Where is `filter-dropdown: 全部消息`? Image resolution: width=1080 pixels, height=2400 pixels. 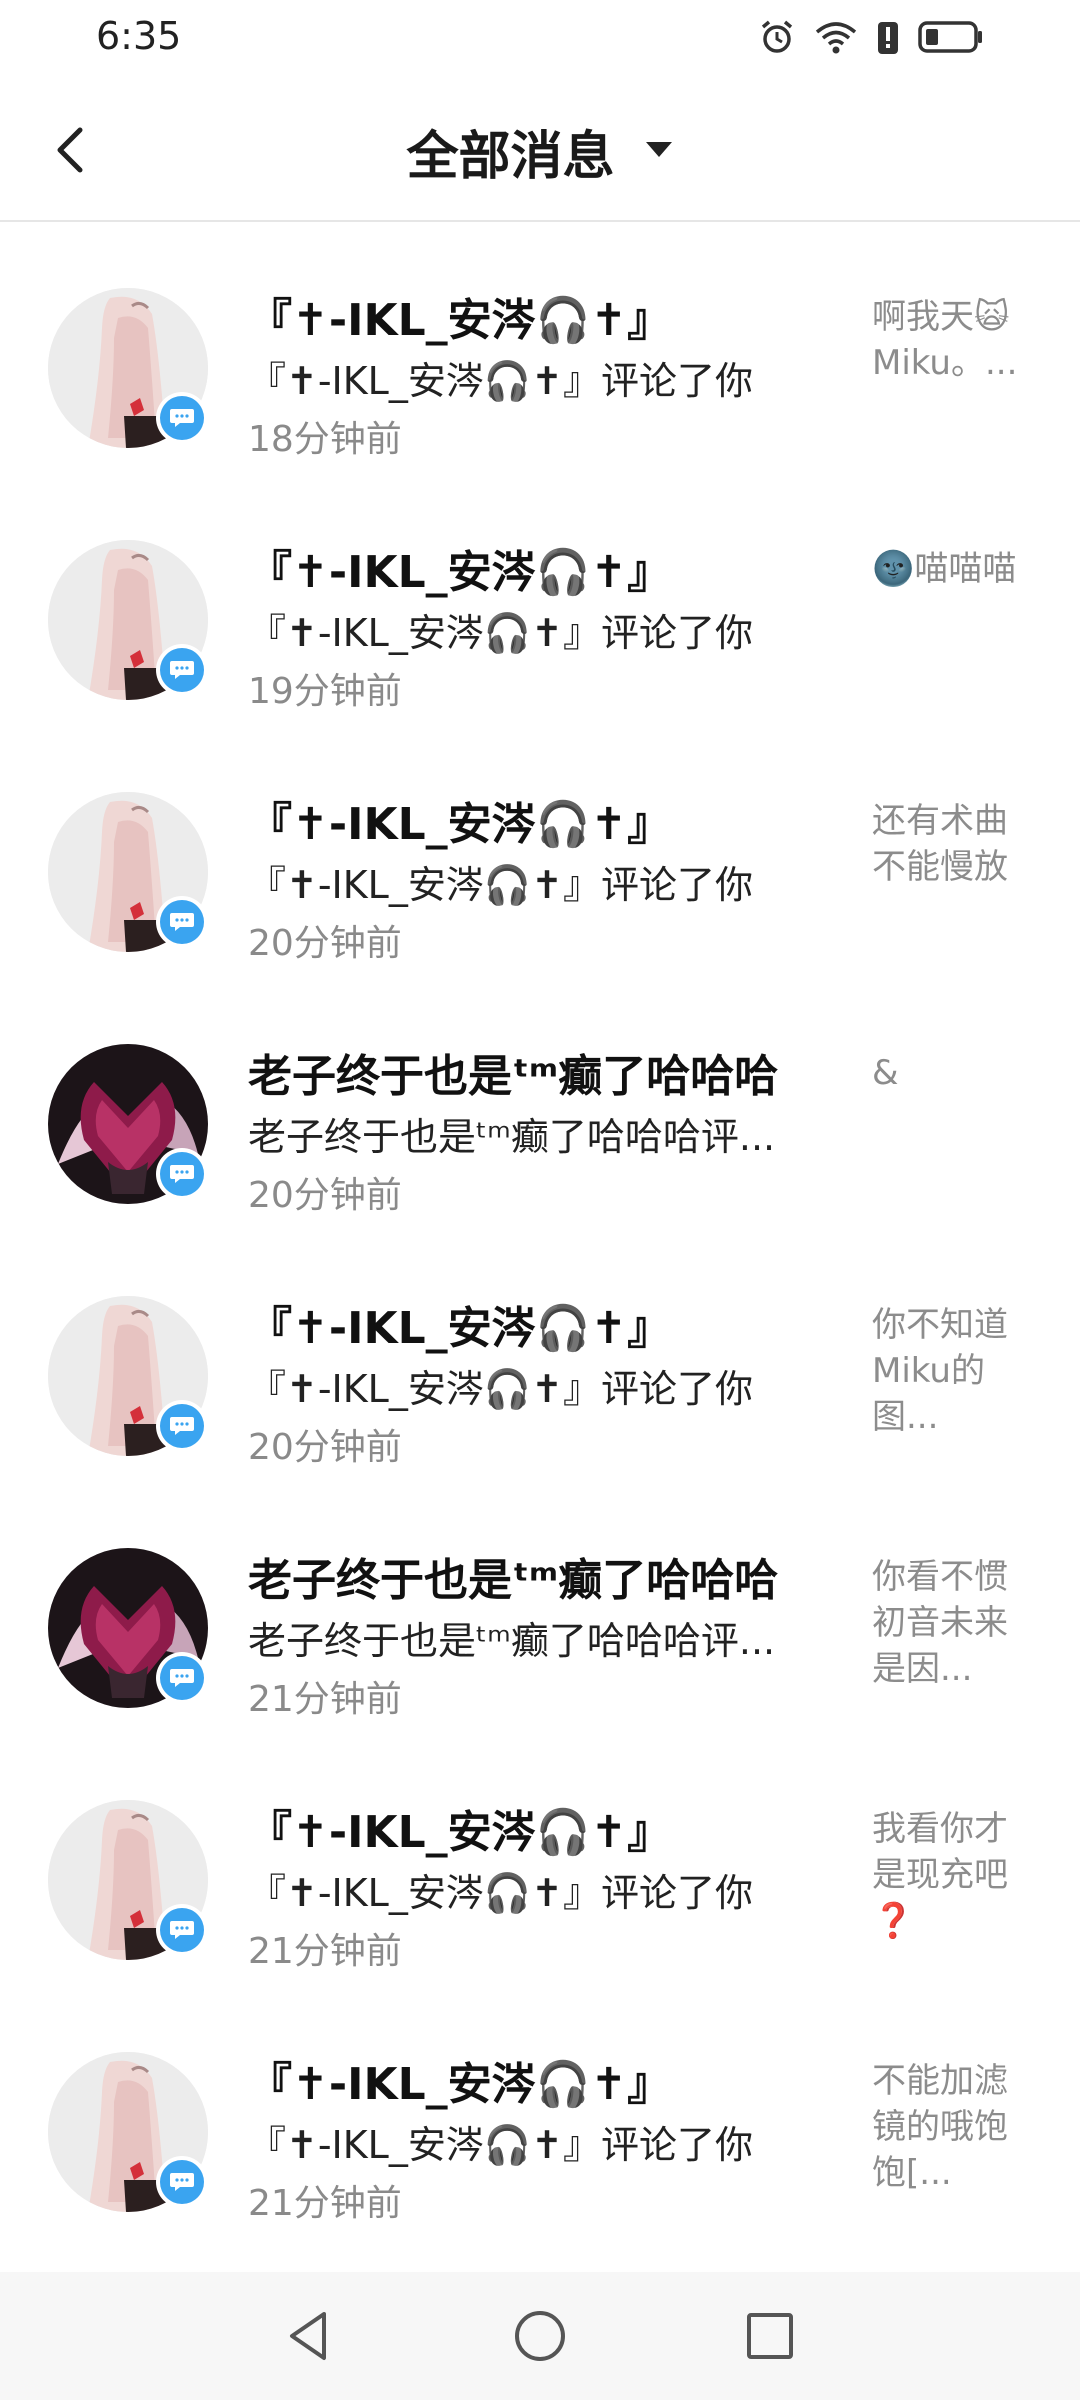 filter-dropdown: 全部消息 is located at coordinates (540, 151).